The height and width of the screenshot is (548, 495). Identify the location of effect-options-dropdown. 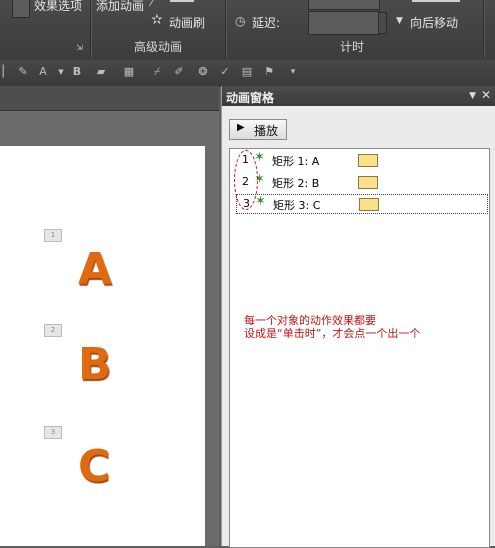
(21, 9).